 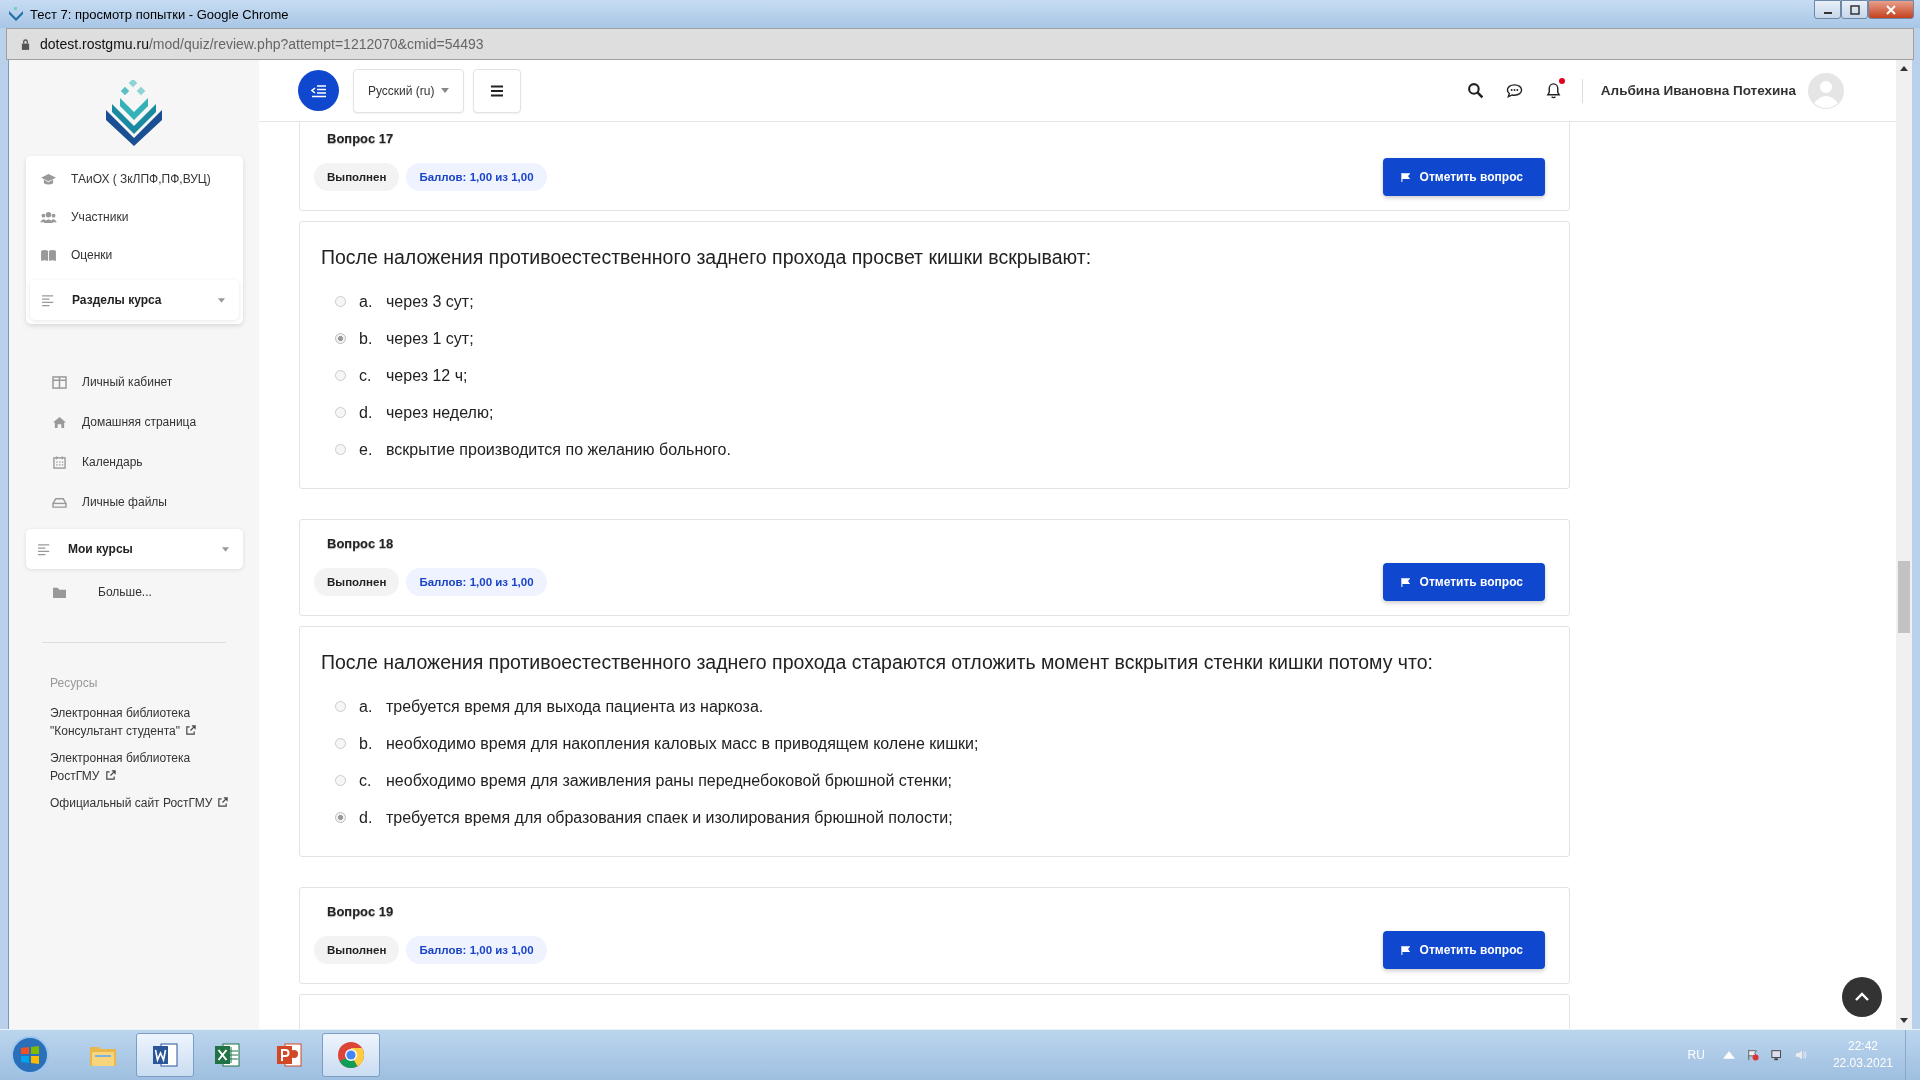 I want to click on resource-link: Электронная библиотека РостГМУ, so click(x=145, y=767).